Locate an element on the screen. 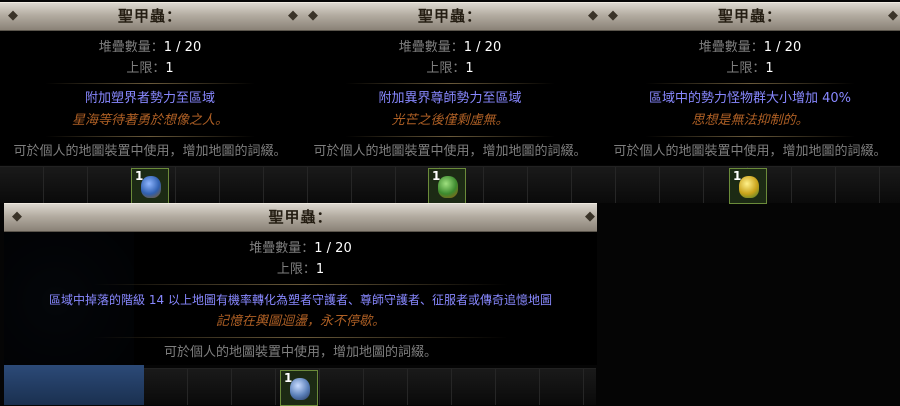 The width and height of the screenshot is (900, 406). explicit-mod: 附加異界尊師勢力至區域 is located at coordinates (450, 98).